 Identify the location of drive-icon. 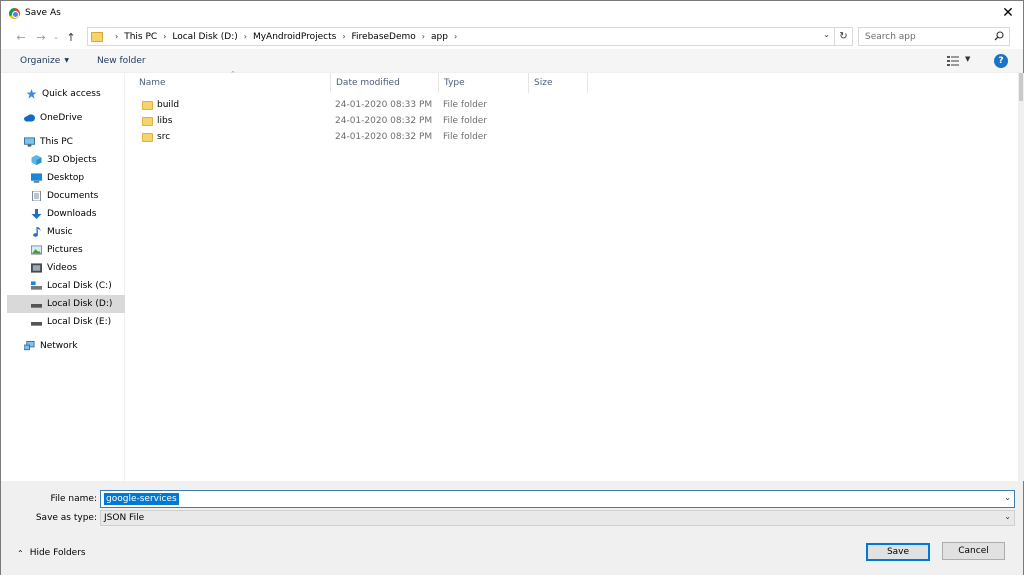
(36, 285).